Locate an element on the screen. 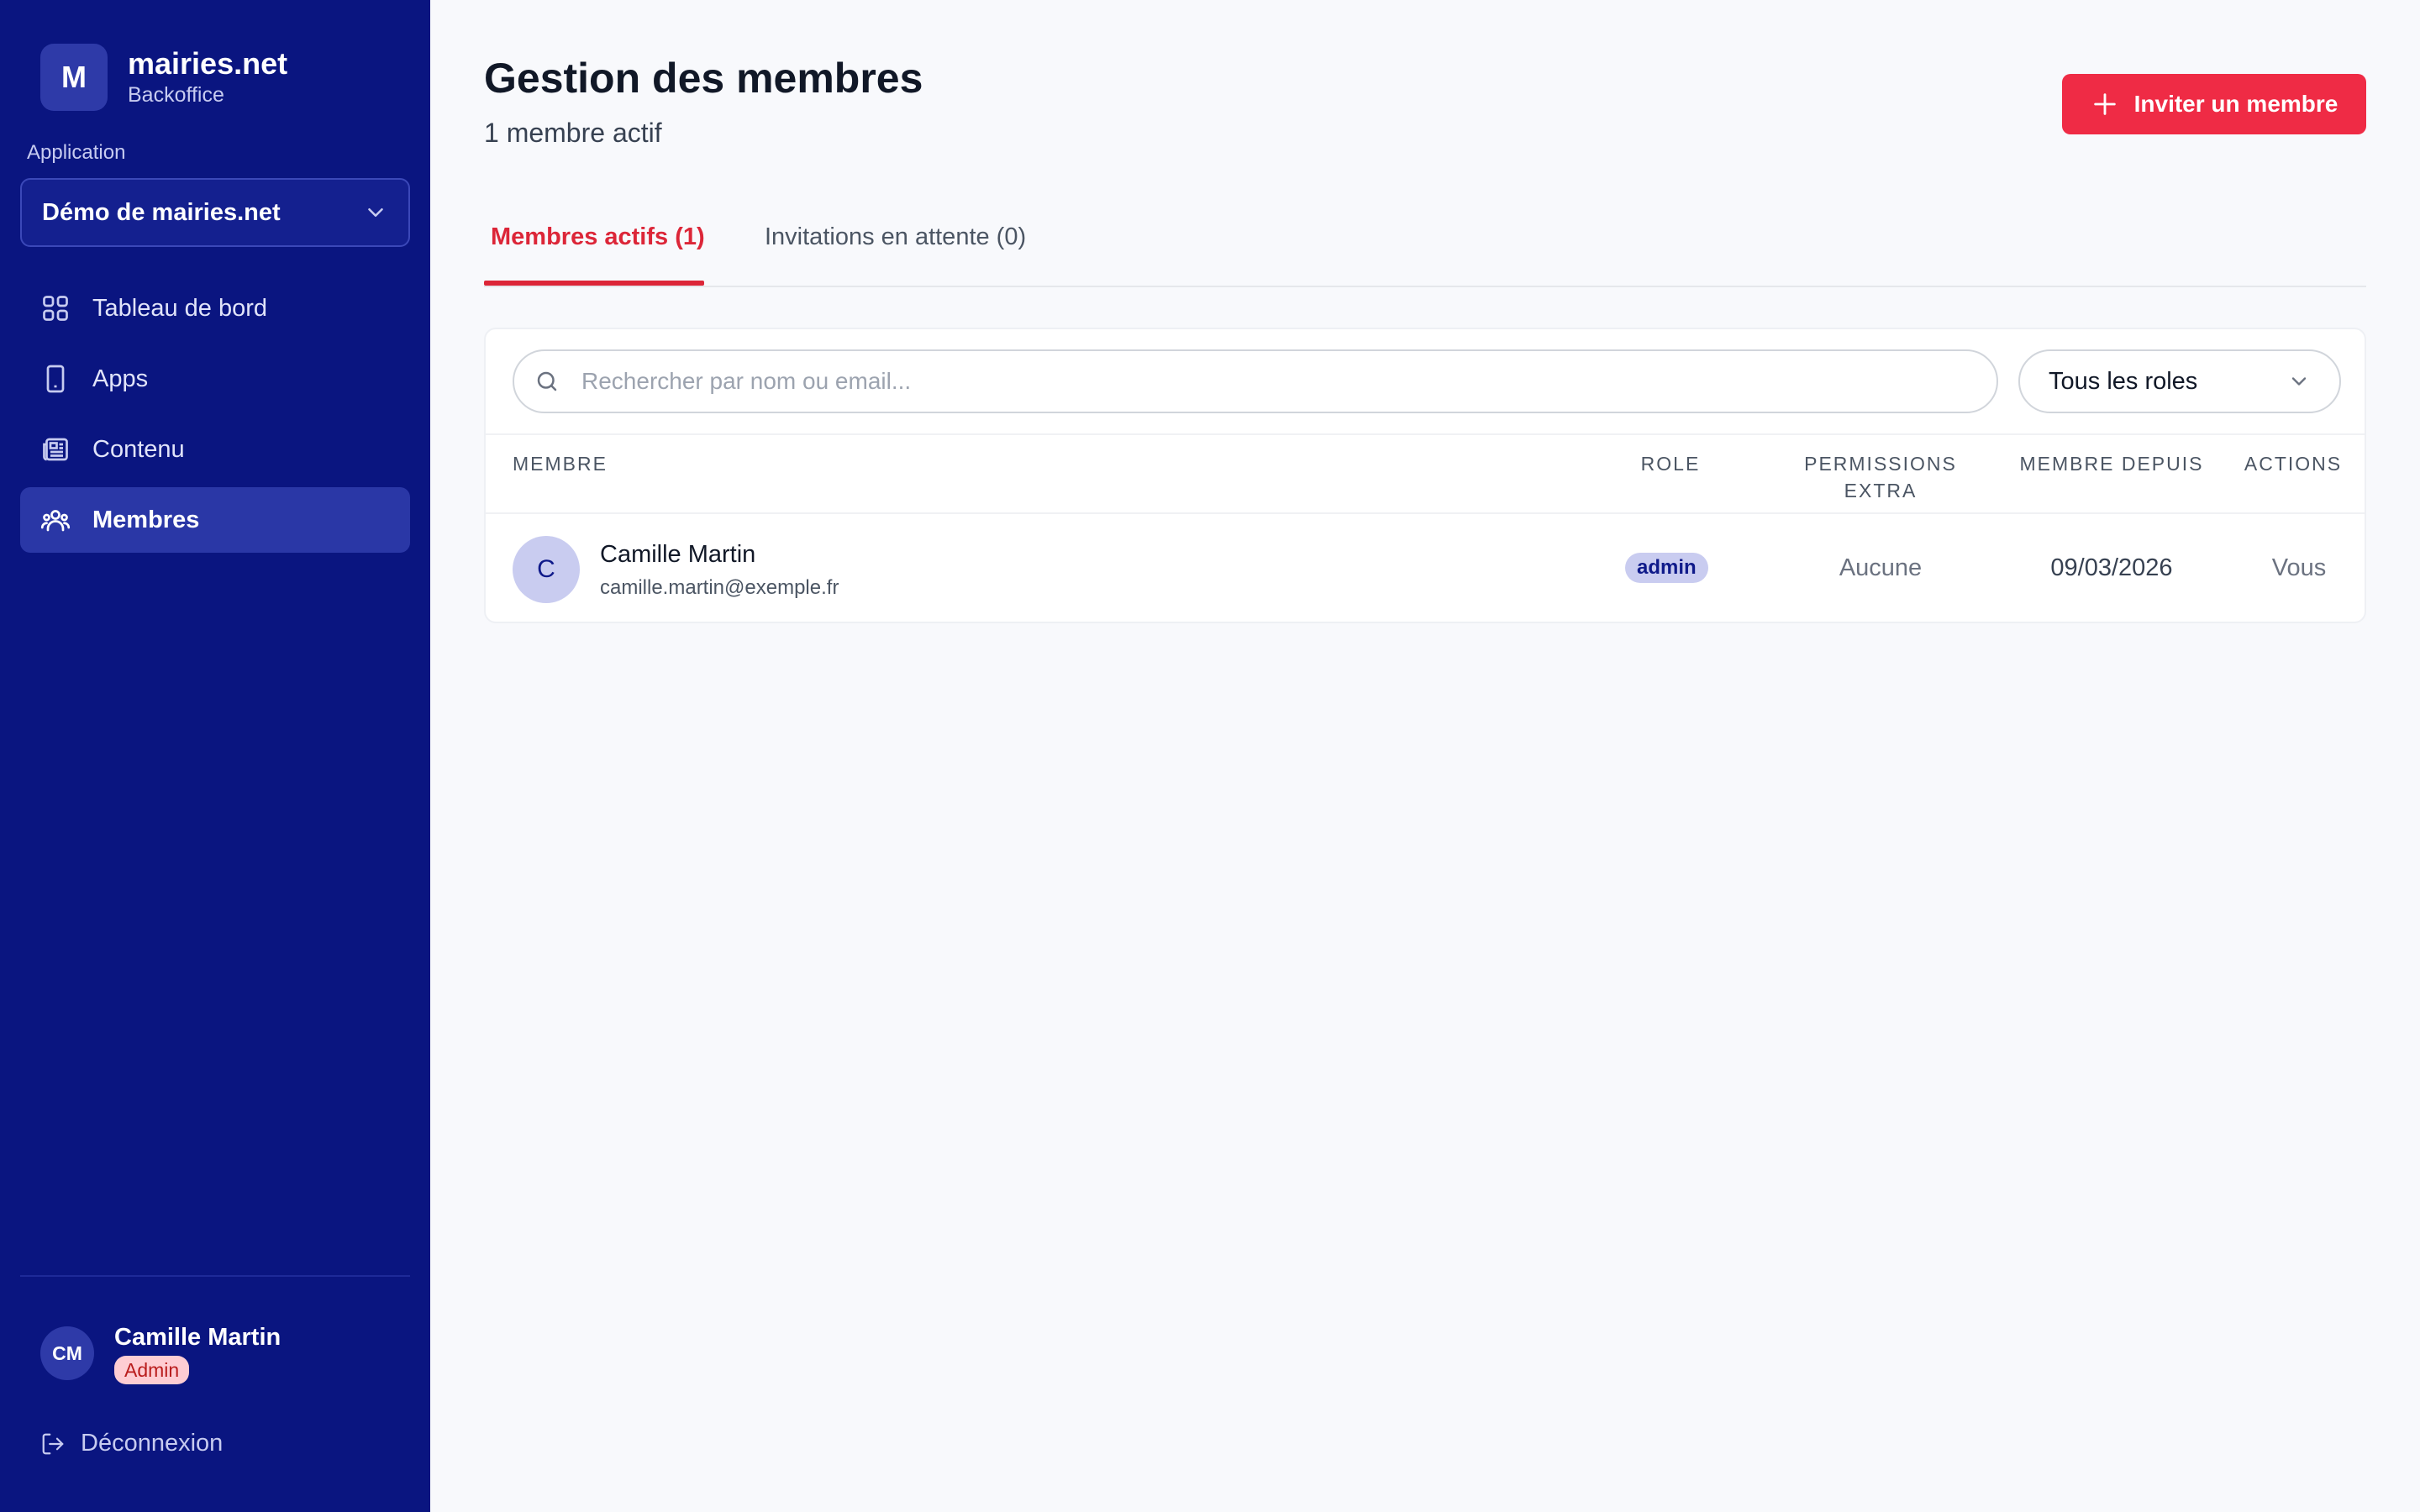  column-header-actions: ACTIONS is located at coordinates (2293, 464).